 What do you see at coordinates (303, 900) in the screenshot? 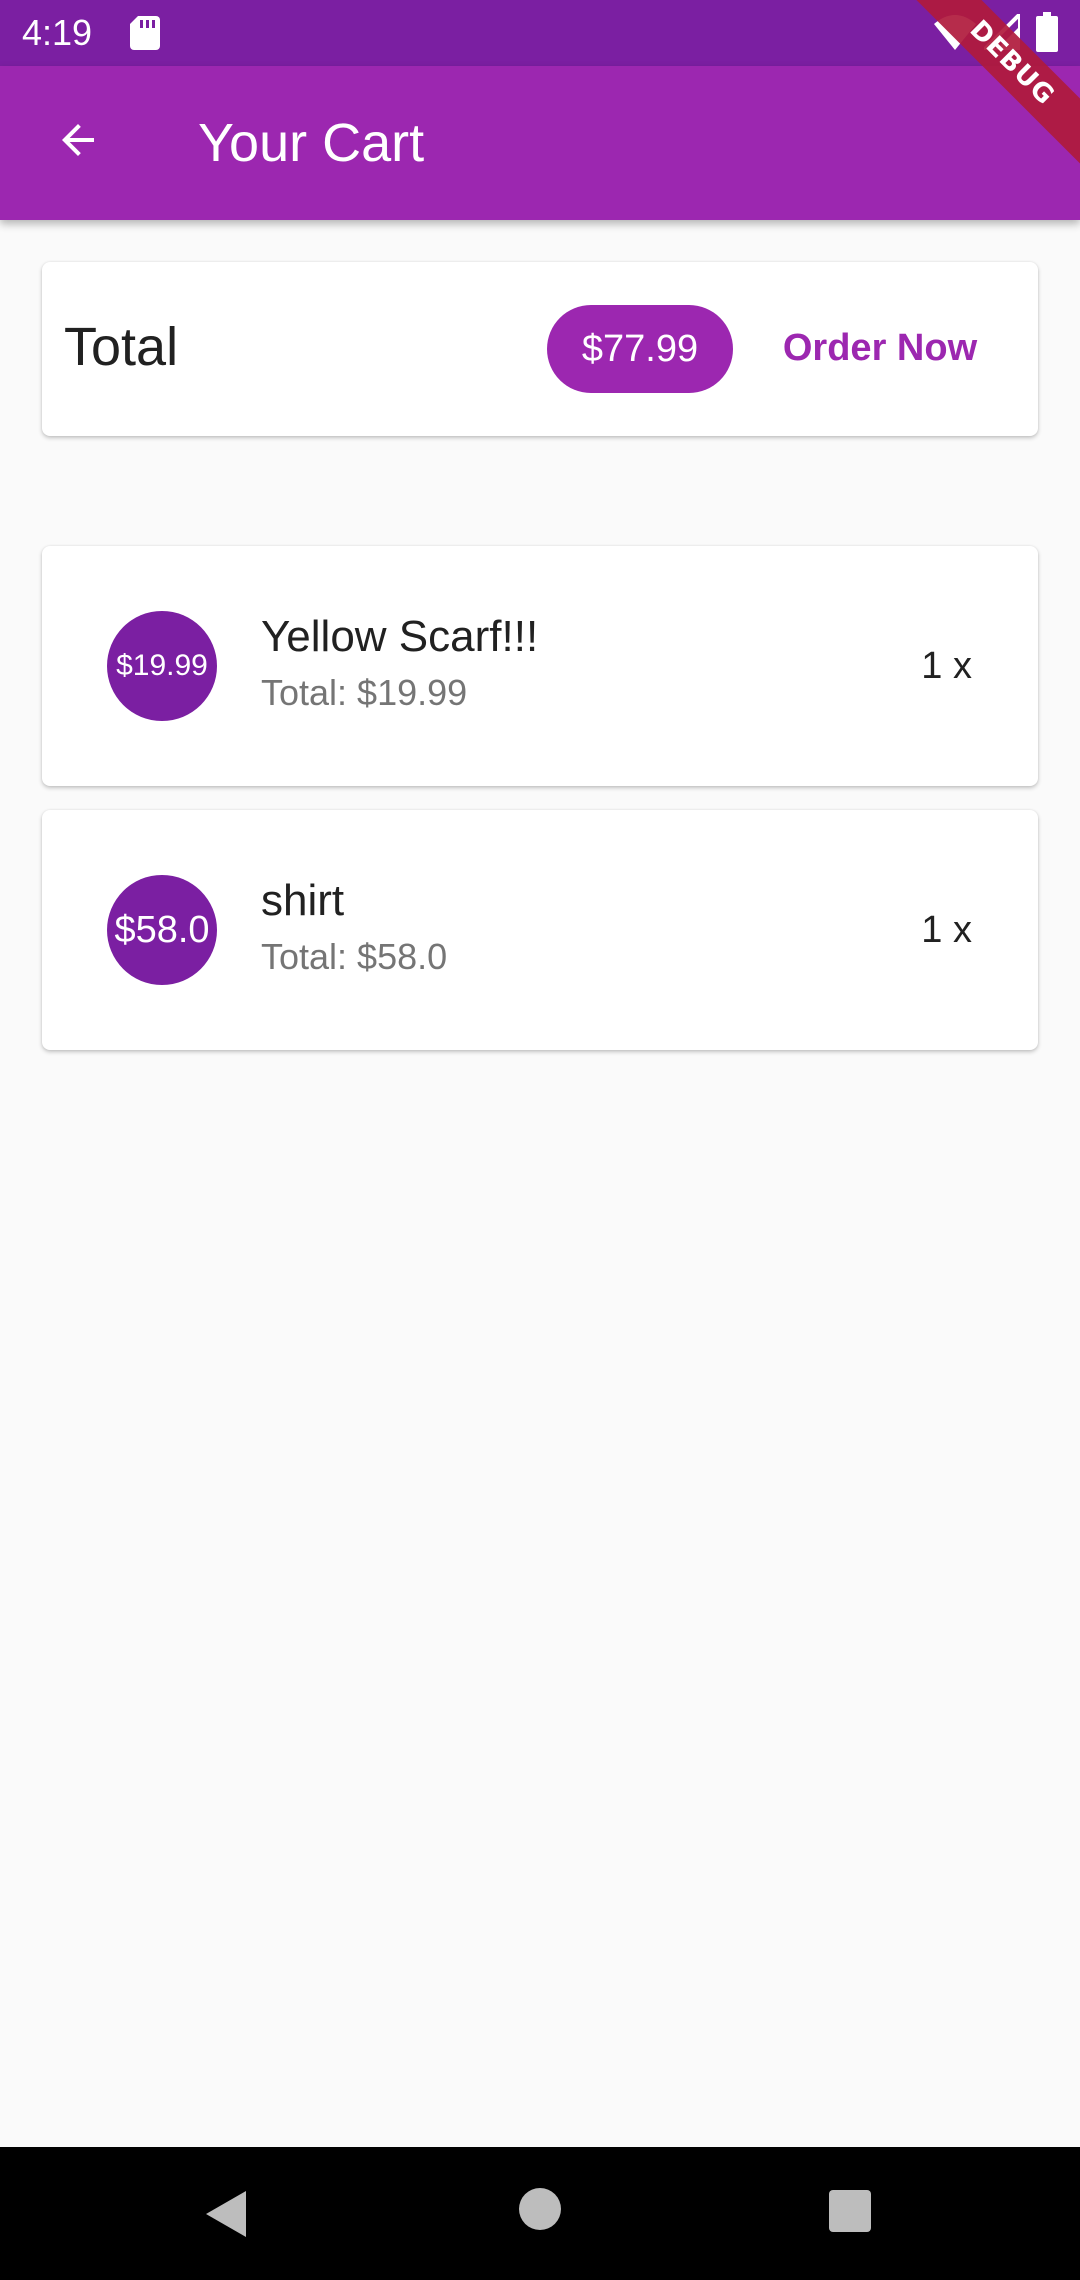
I see `item-title: shirt` at bounding box center [303, 900].